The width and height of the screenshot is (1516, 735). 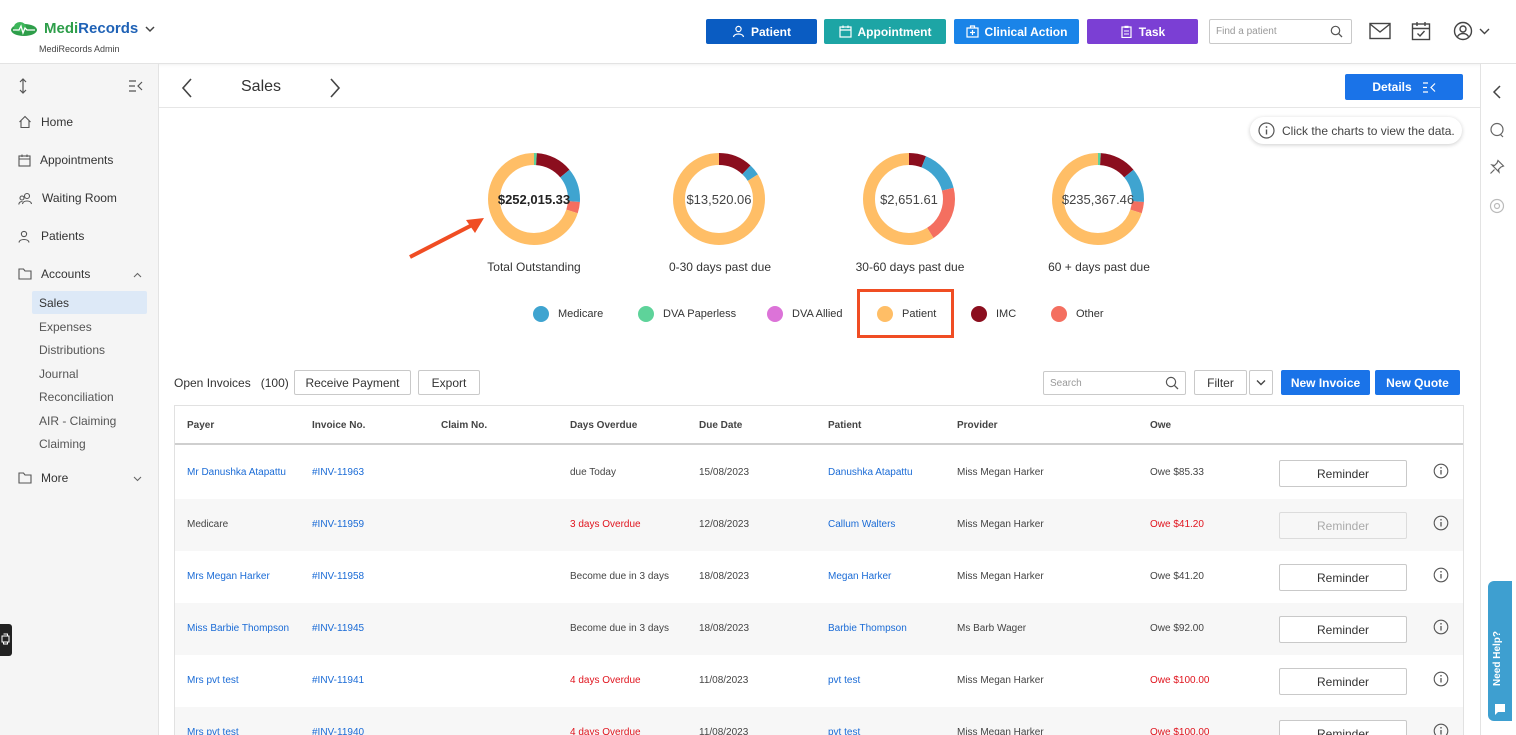 I want to click on payer-link: Miss Barbie Thompson, so click(x=238, y=628).